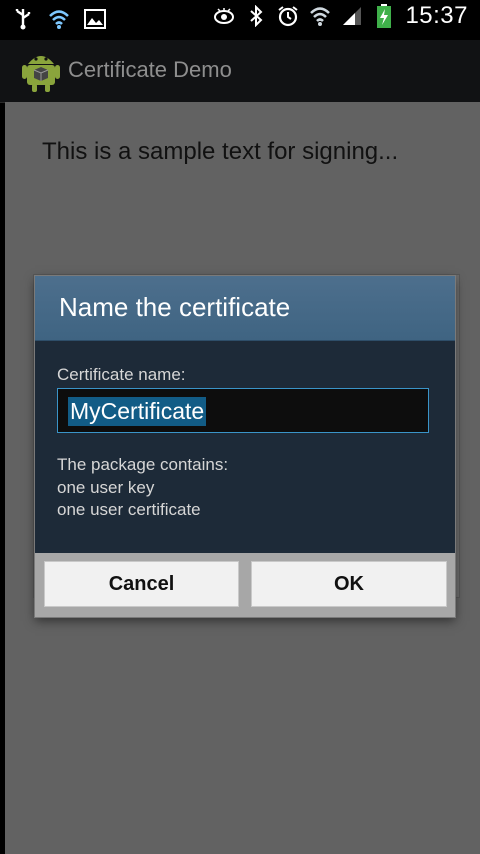 Image resolution: width=480 pixels, height=854 pixels. Describe the element at coordinates (224, 16) in the screenshot. I see `eye-icon` at that location.